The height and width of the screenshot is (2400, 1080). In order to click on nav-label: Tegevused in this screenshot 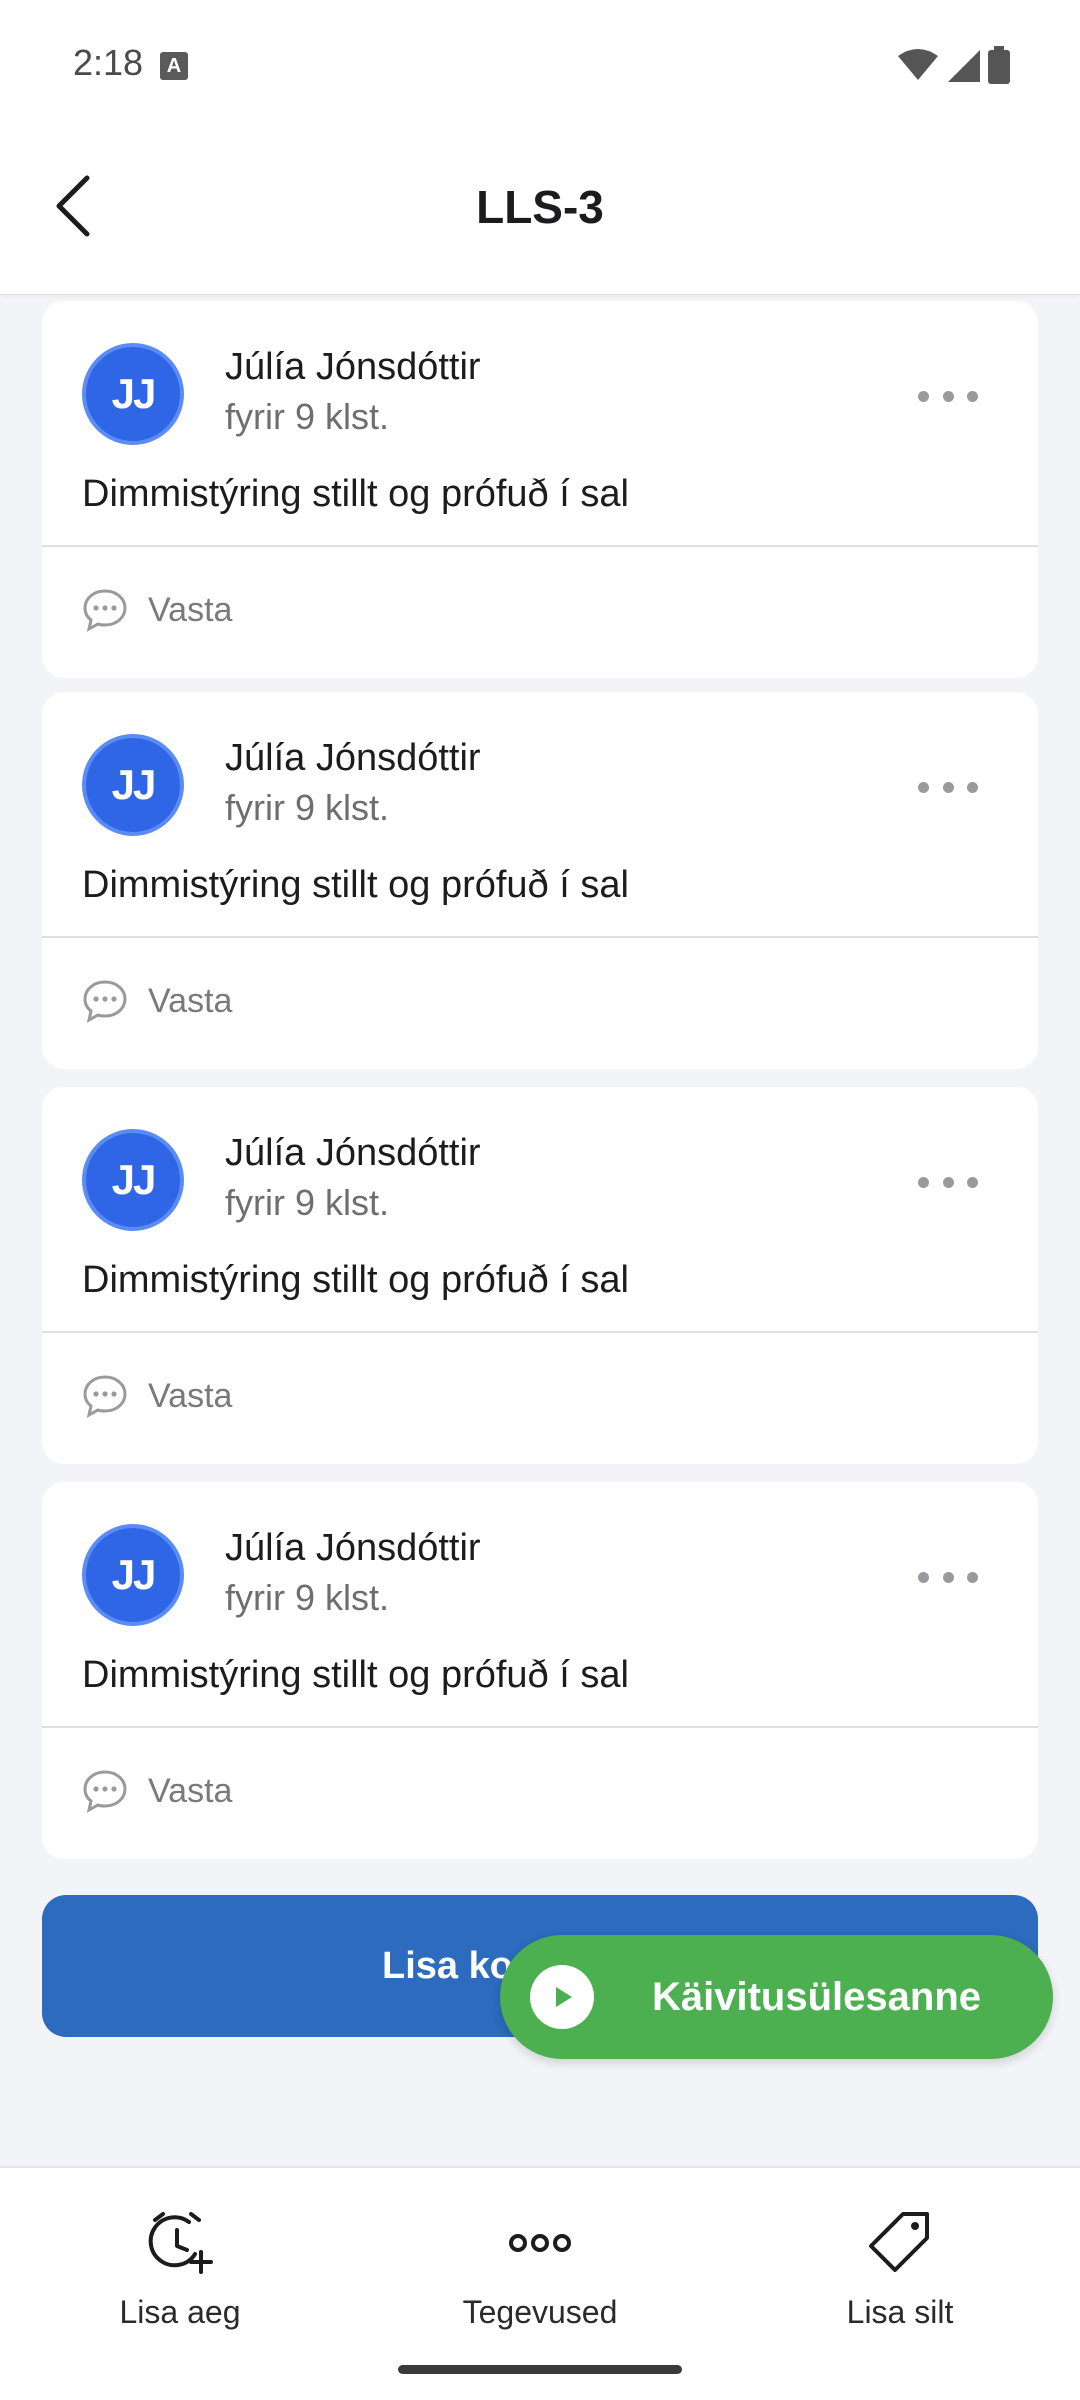, I will do `click(540, 2312)`.